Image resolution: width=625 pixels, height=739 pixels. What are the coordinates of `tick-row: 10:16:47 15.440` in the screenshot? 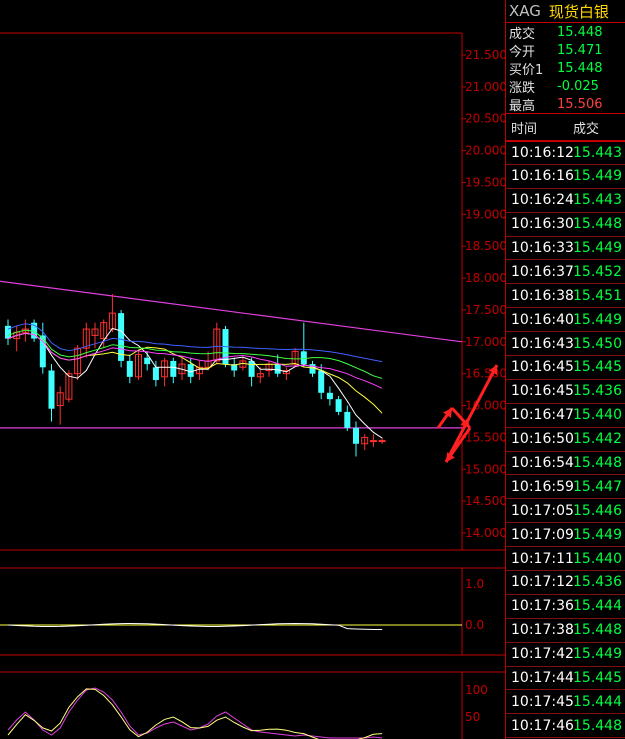 It's located at (565, 416).